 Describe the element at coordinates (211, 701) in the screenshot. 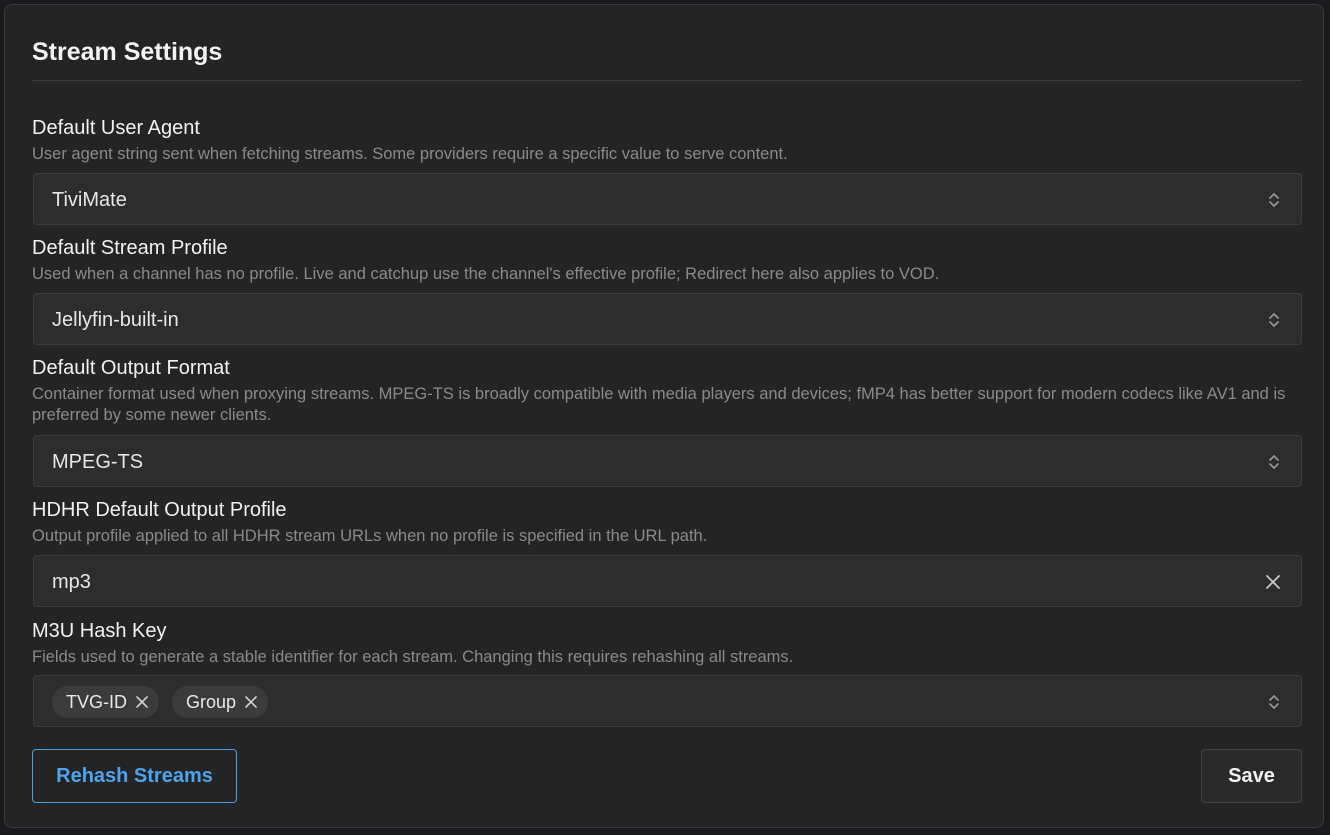

I see `tag-label: Group` at that location.